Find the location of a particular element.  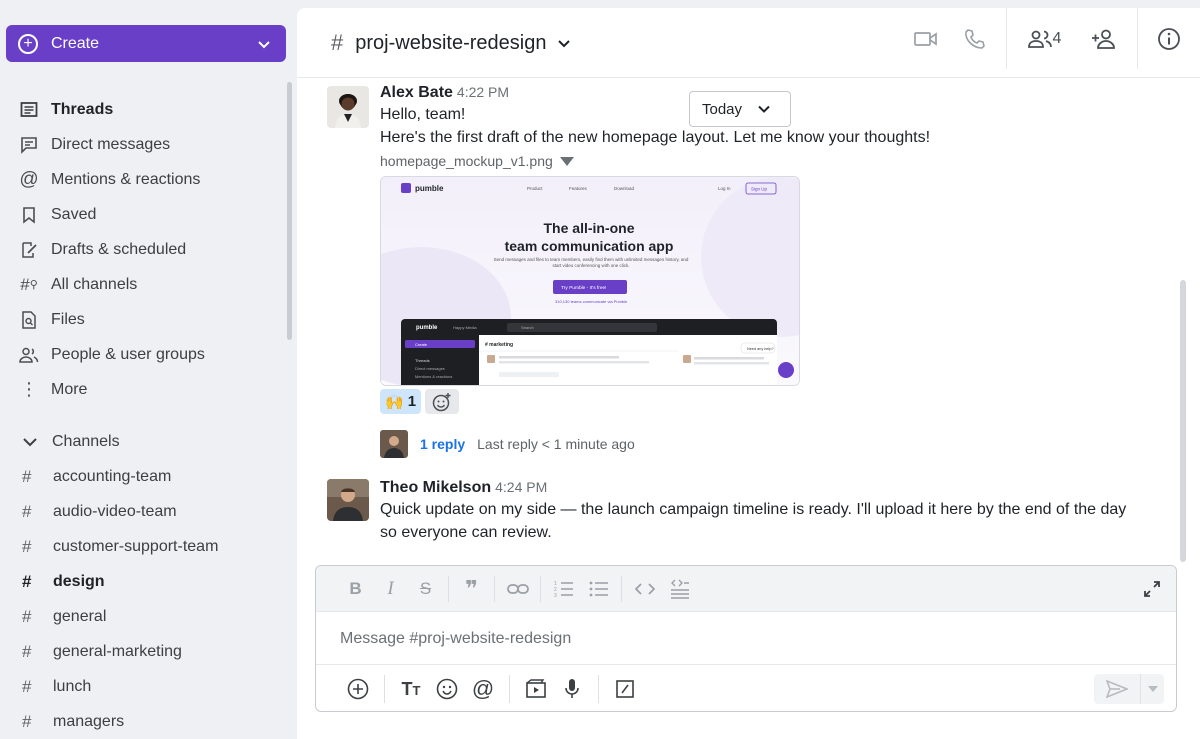

channel-item-general-marketing: # general-marketing is located at coordinates (145, 651).